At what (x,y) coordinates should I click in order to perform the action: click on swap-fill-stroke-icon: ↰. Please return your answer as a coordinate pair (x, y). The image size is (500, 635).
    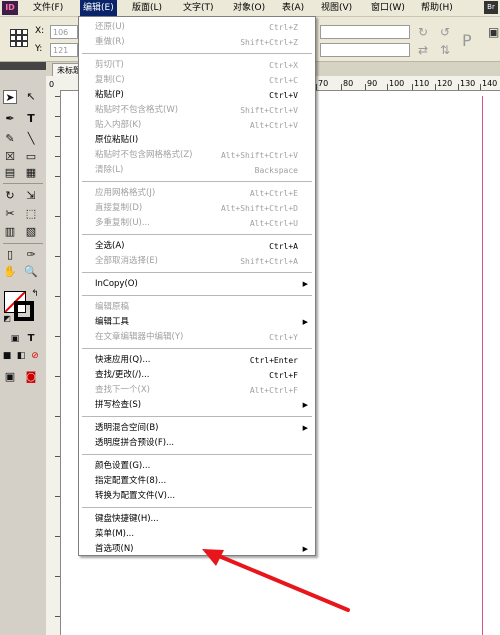
    Looking at the image, I should click on (35, 294).